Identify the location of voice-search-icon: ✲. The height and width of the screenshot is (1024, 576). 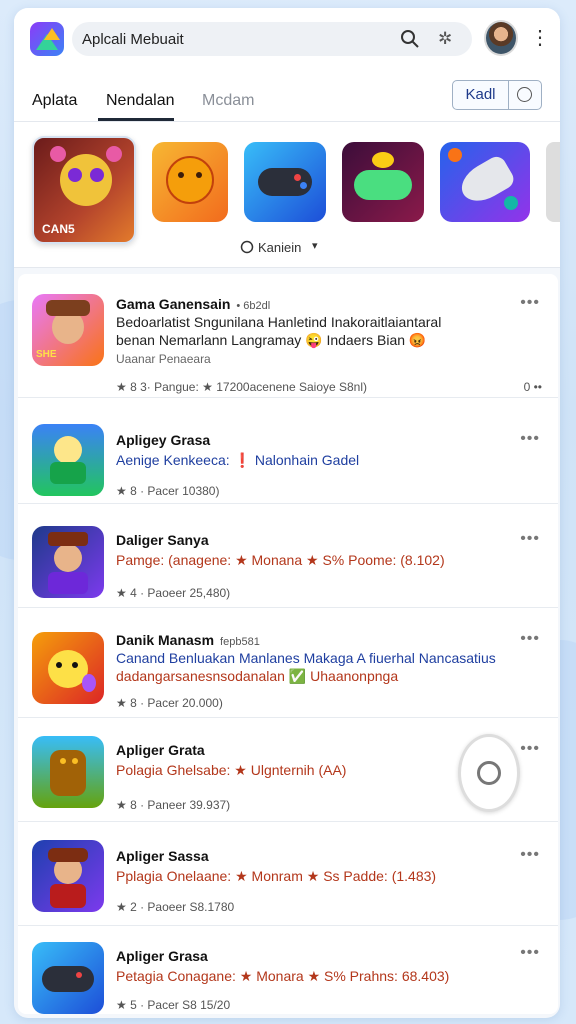
(449, 39).